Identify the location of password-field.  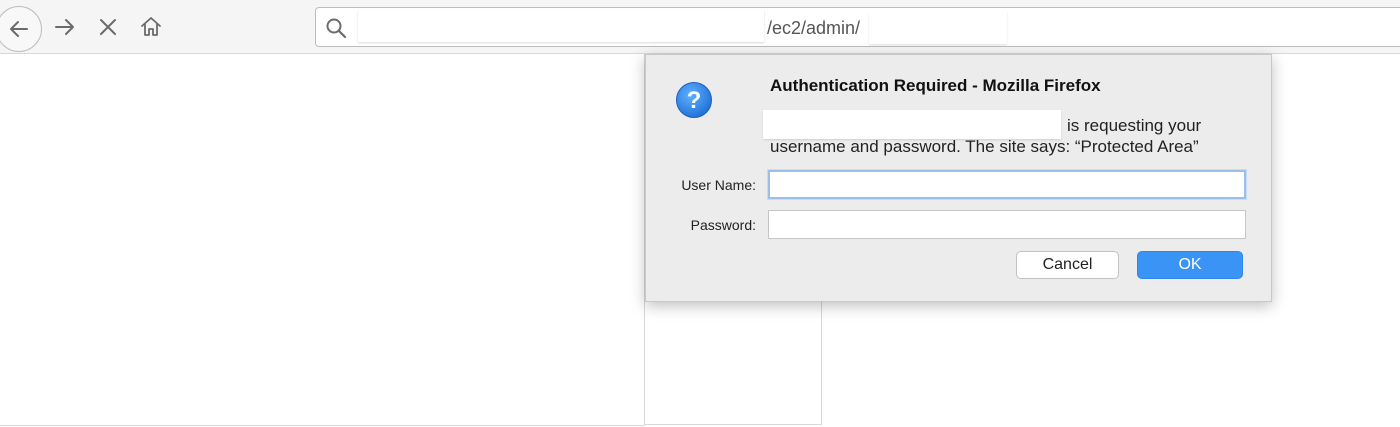
(1007, 224).